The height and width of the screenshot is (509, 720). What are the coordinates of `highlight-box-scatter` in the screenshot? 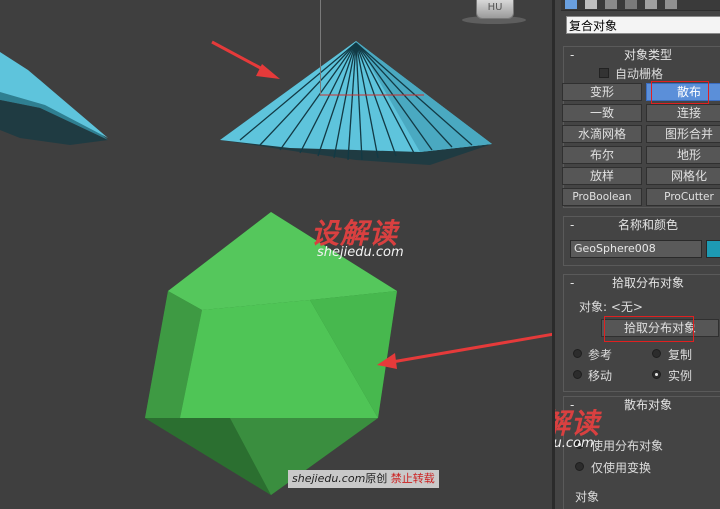 It's located at (680, 92).